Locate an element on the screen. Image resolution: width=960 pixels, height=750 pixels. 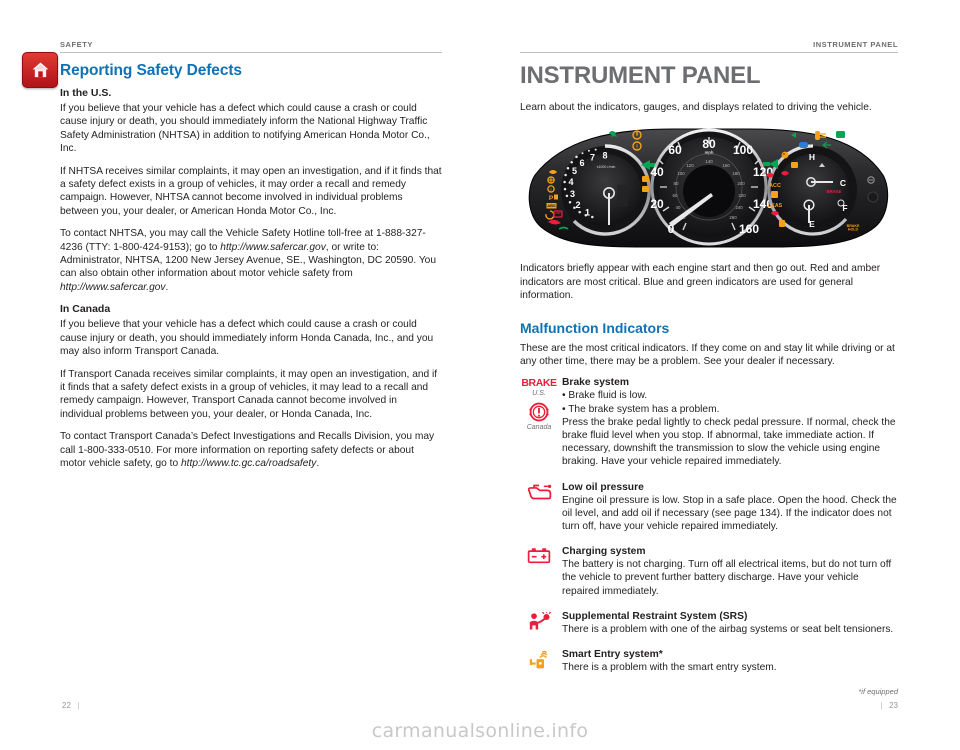
svg-text: 140 is located at coordinates (709, 161).